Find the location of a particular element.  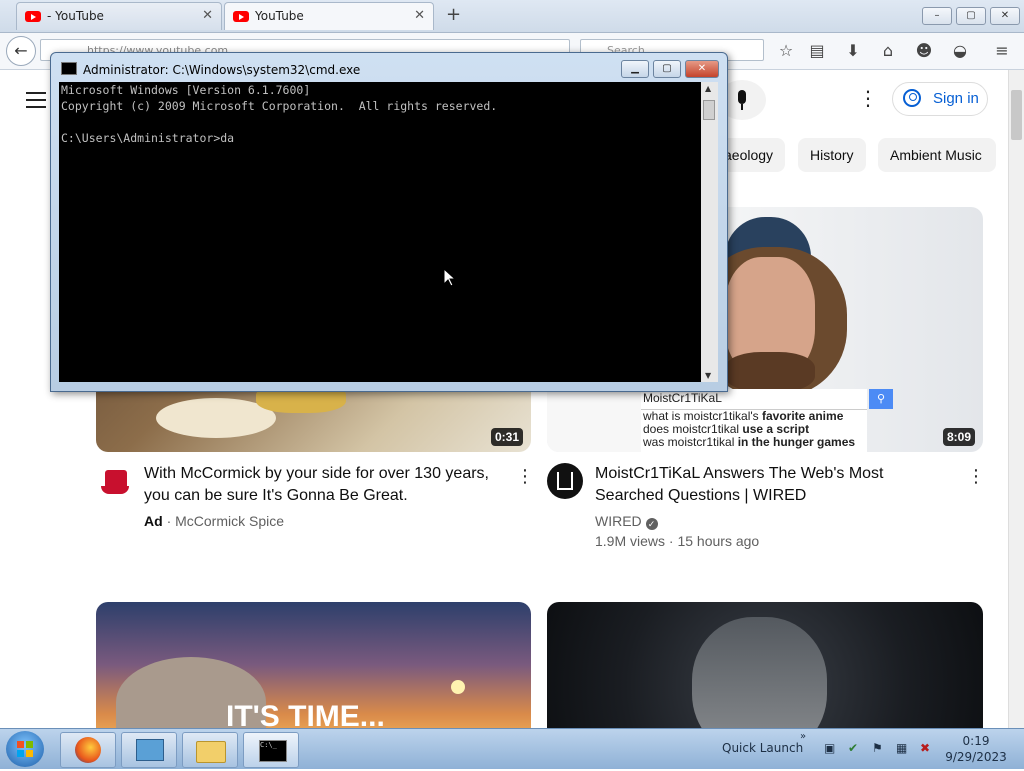

back-arrow-icon: ← is located at coordinates (21, 50).